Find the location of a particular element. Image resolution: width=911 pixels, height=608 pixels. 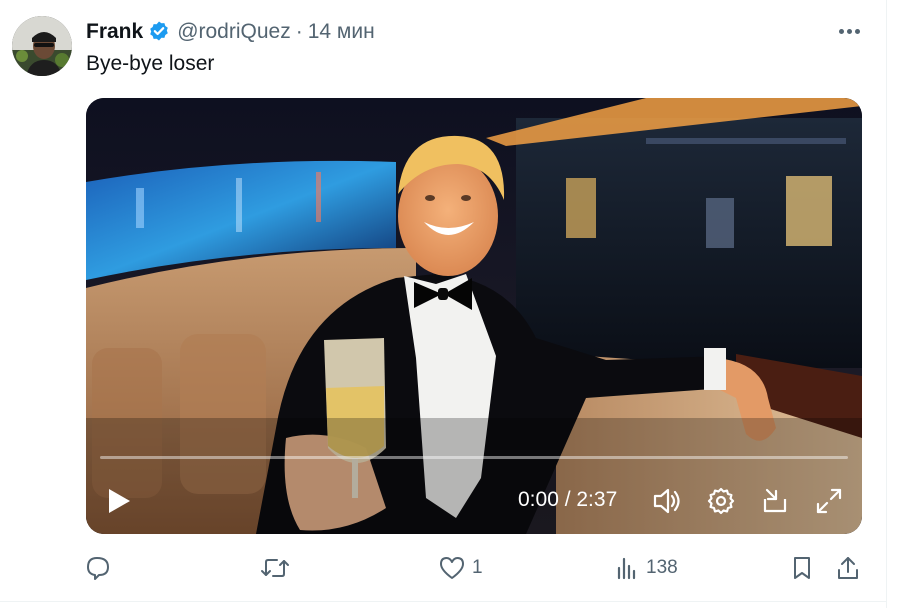

retweet-button is located at coordinates (278, 568).